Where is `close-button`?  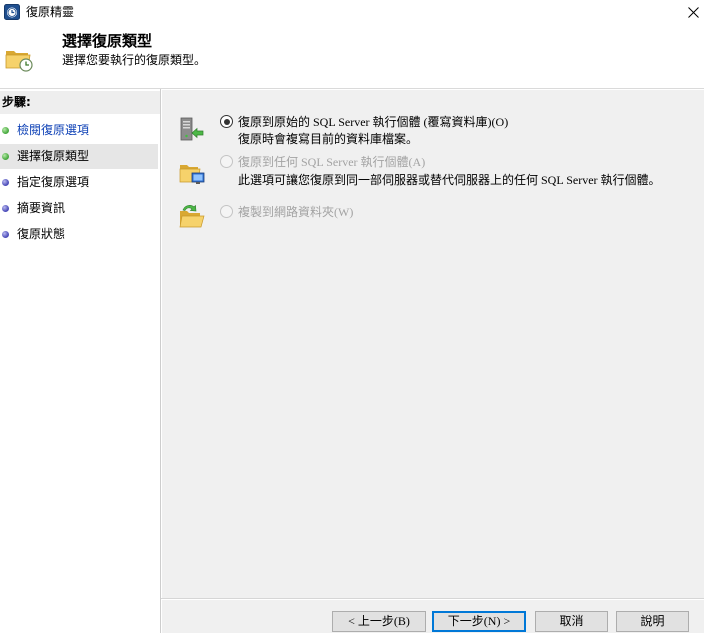
close-button is located at coordinates (693, 12).